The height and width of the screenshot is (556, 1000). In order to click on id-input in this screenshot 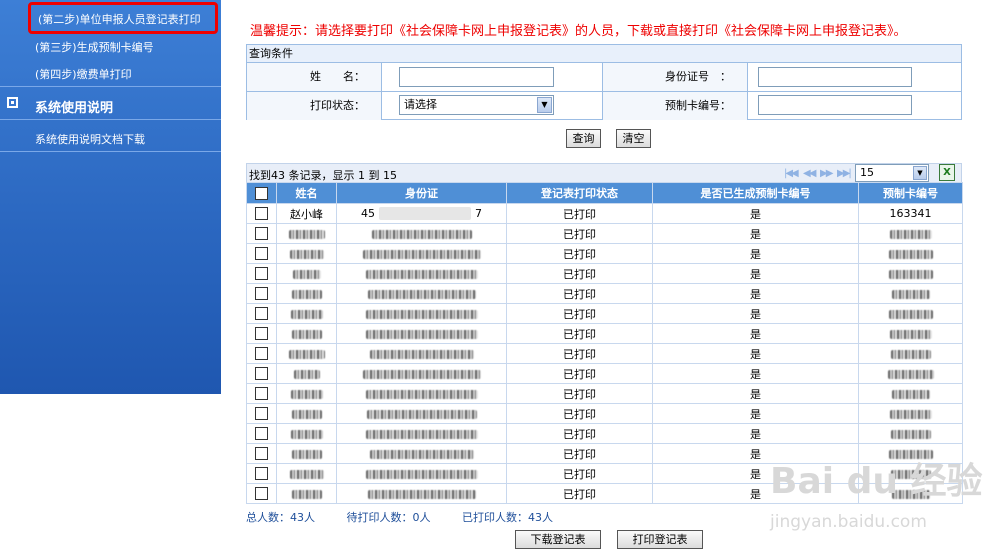, I will do `click(835, 77)`.